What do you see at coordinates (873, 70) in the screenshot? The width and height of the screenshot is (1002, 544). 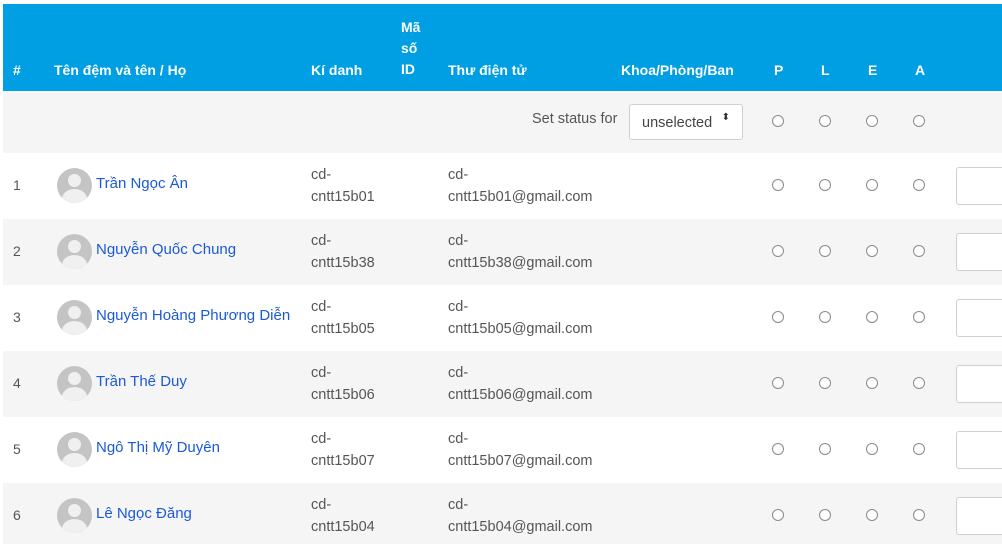 I see `header-excused: E` at bounding box center [873, 70].